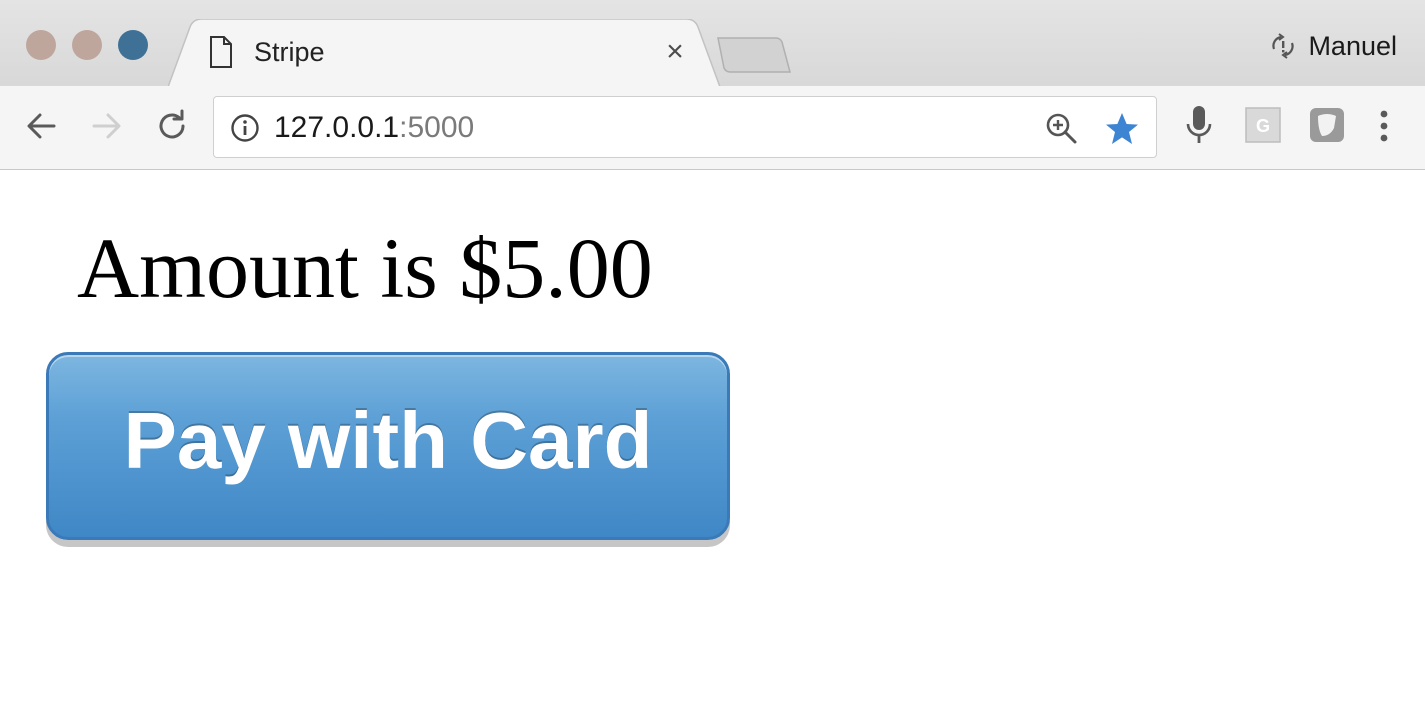 This screenshot has width=1425, height=726. I want to click on url-port: :5000, so click(437, 127).